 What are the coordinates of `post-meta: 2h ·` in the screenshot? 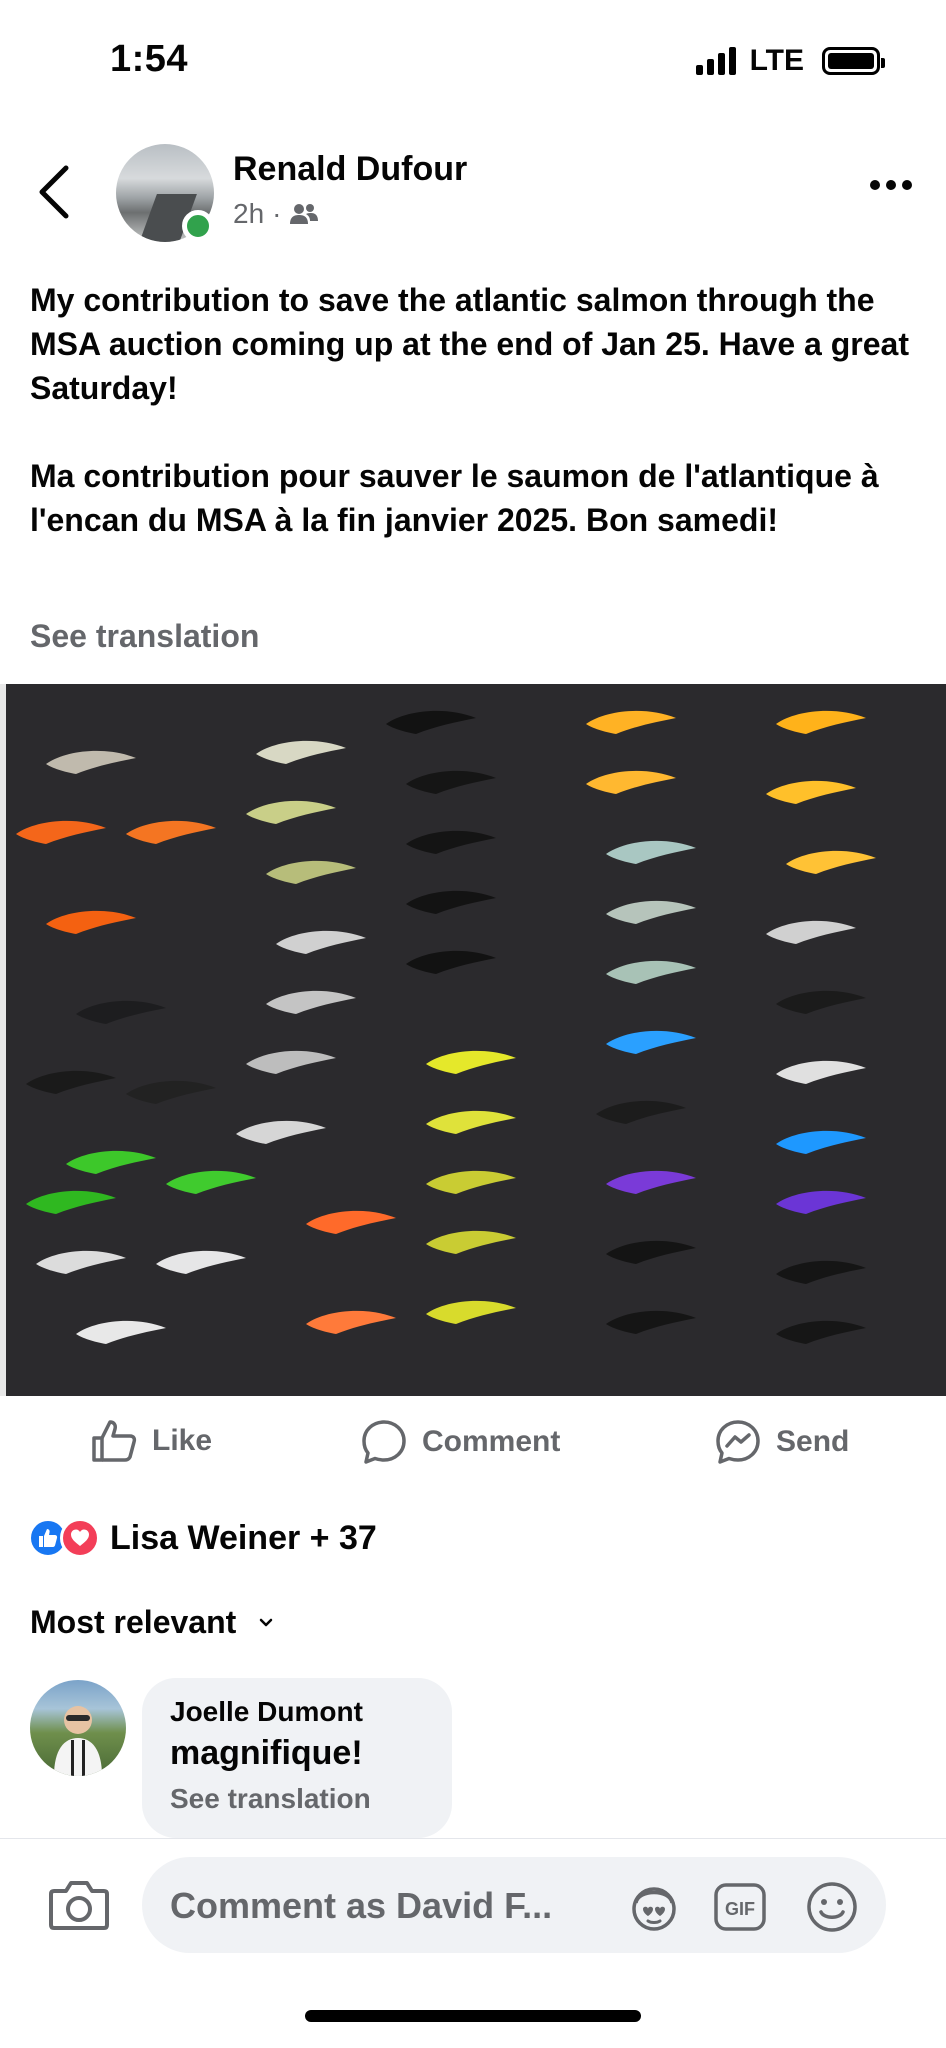 It's located at (276, 214).